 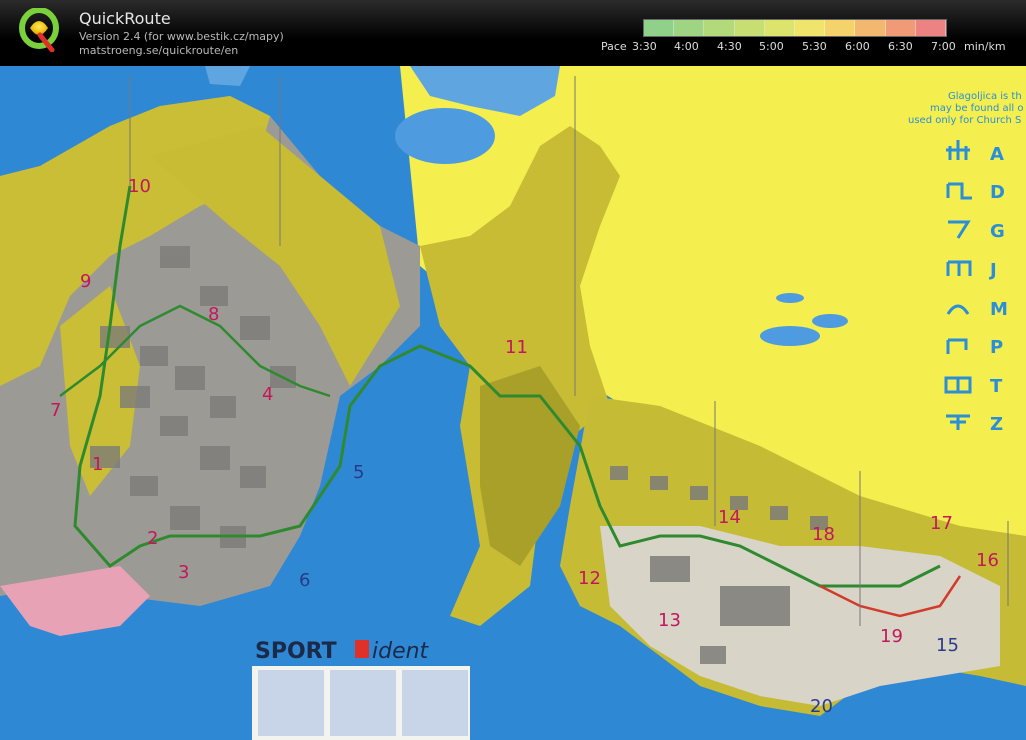 What do you see at coordinates (997, 154) in the screenshot?
I see `glyph-letter: A` at bounding box center [997, 154].